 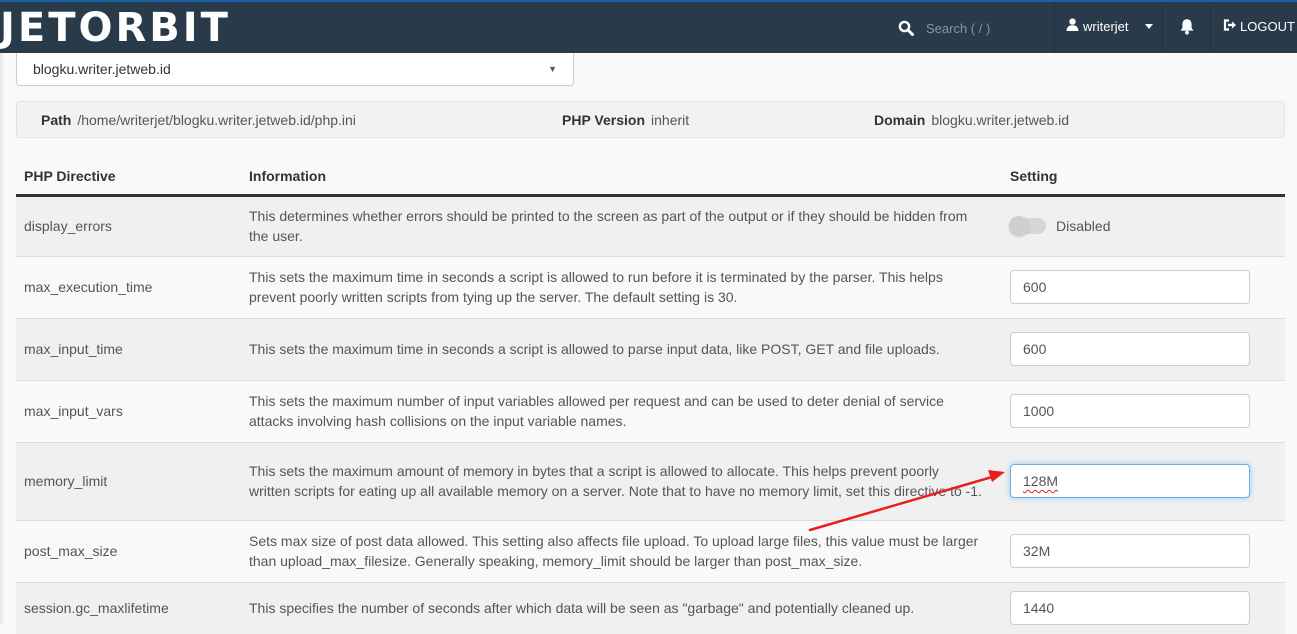 I want to click on php-version-label: PHP Version, so click(x=604, y=120).